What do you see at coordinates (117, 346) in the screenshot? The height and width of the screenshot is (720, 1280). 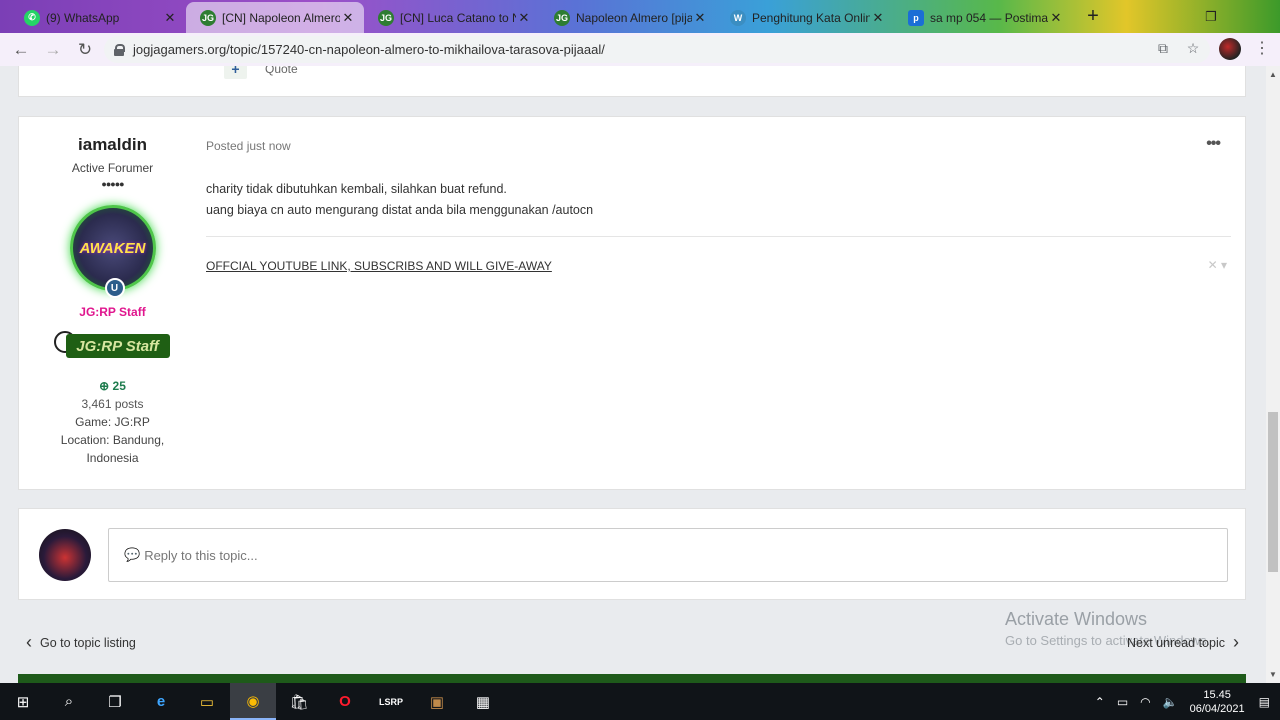 I see `group-image-label: JG:RP Staff` at bounding box center [117, 346].